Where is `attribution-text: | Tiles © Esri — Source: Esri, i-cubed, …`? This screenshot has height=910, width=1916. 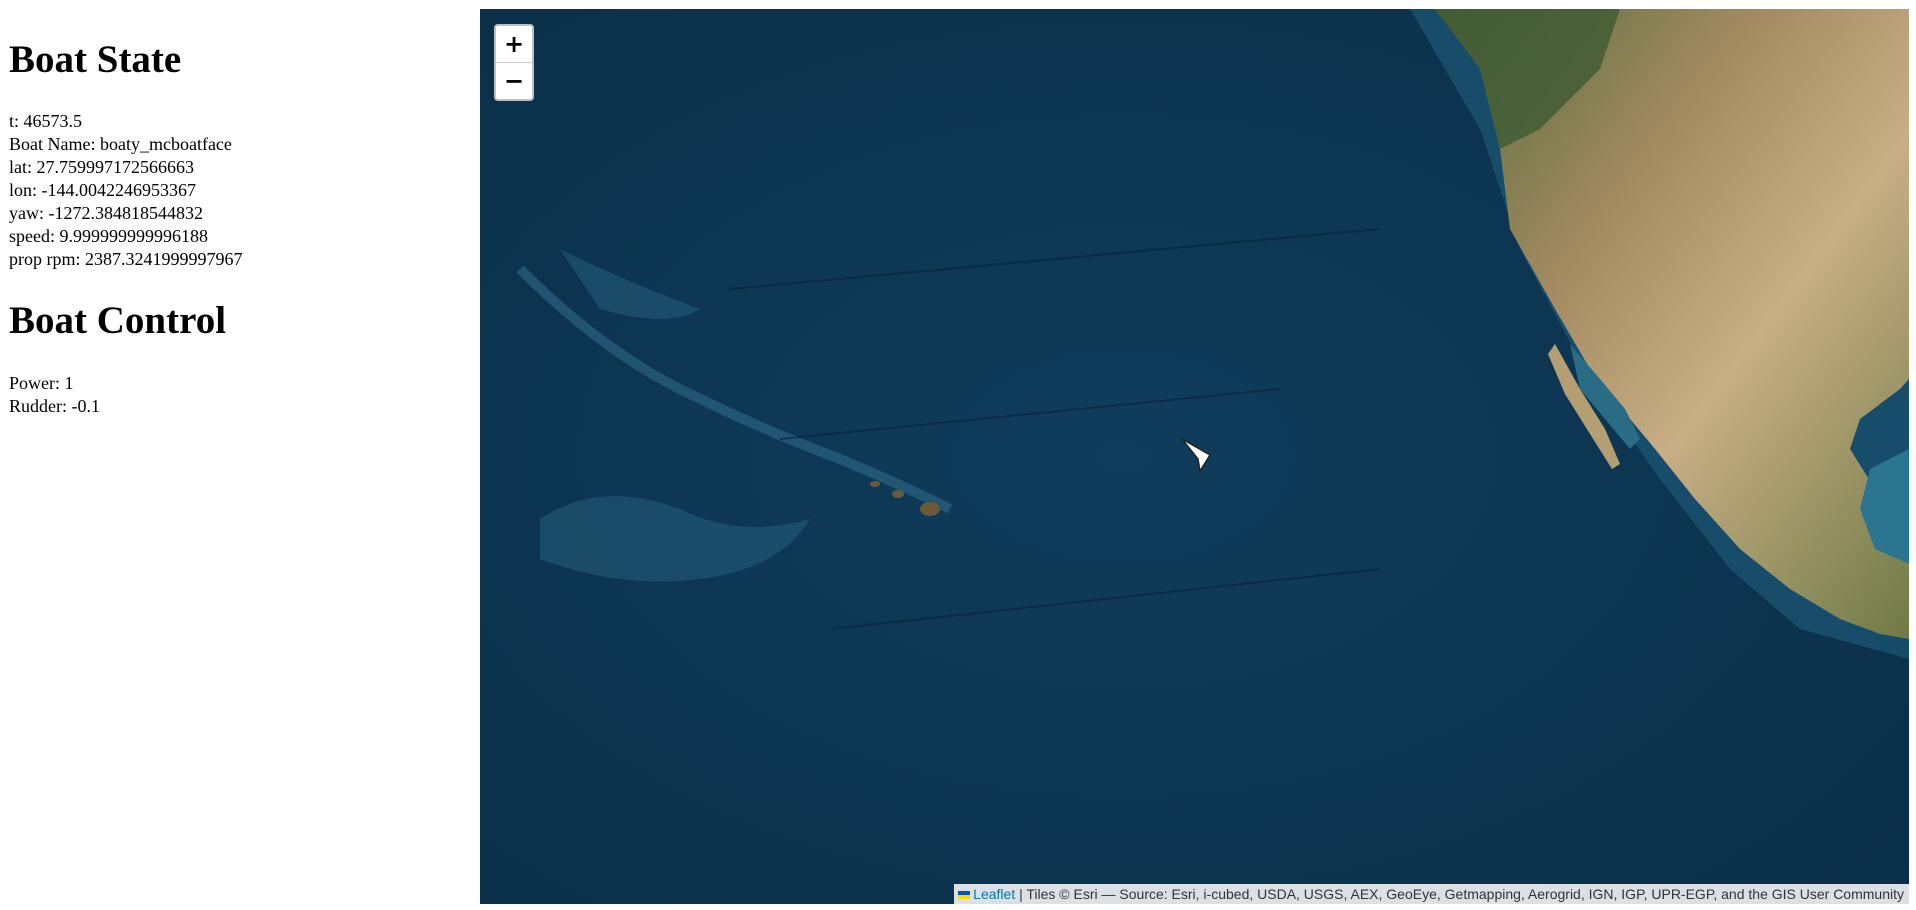
attribution-text: | Tiles © Esri — Source: Esri, i-cubed, … is located at coordinates (1459, 894).